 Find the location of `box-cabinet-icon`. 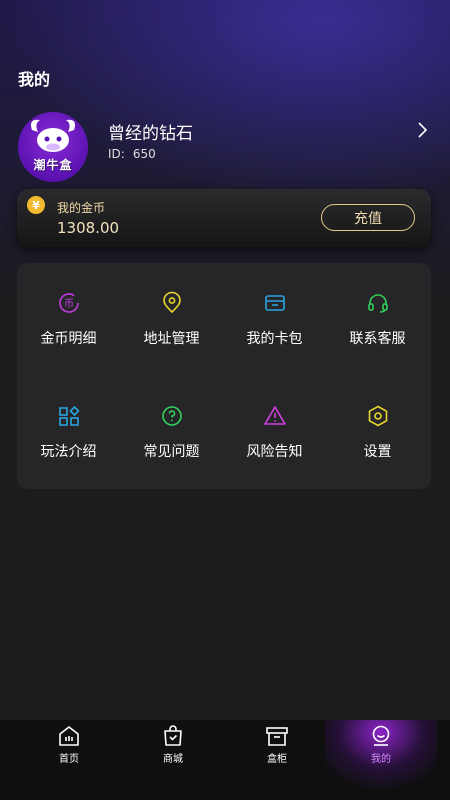

box-cabinet-icon is located at coordinates (277, 736).